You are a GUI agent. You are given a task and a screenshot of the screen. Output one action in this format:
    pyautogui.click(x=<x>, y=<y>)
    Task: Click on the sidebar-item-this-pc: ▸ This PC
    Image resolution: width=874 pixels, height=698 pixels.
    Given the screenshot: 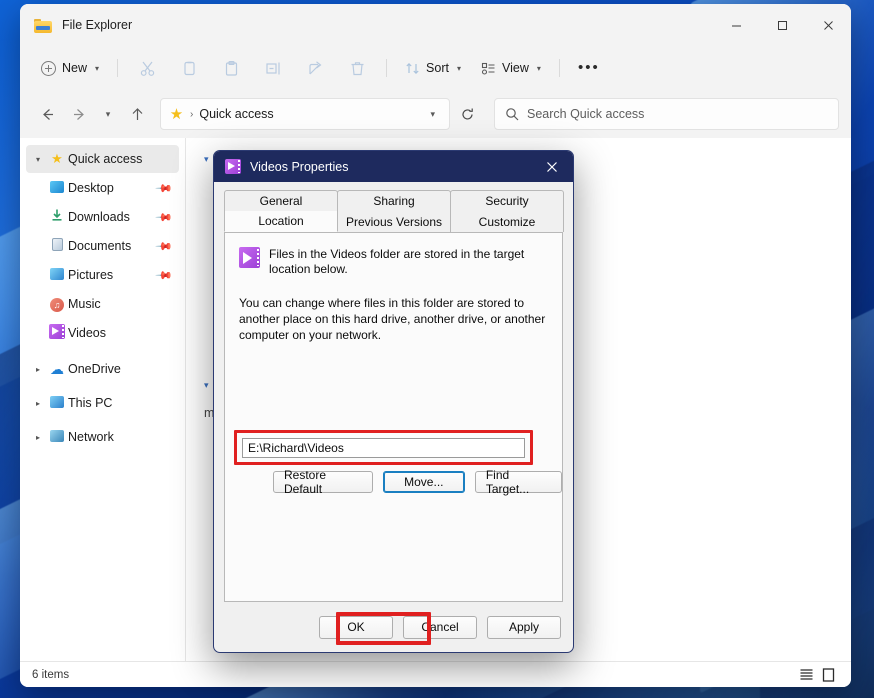 What is the action you would take?
    pyautogui.click(x=102, y=403)
    